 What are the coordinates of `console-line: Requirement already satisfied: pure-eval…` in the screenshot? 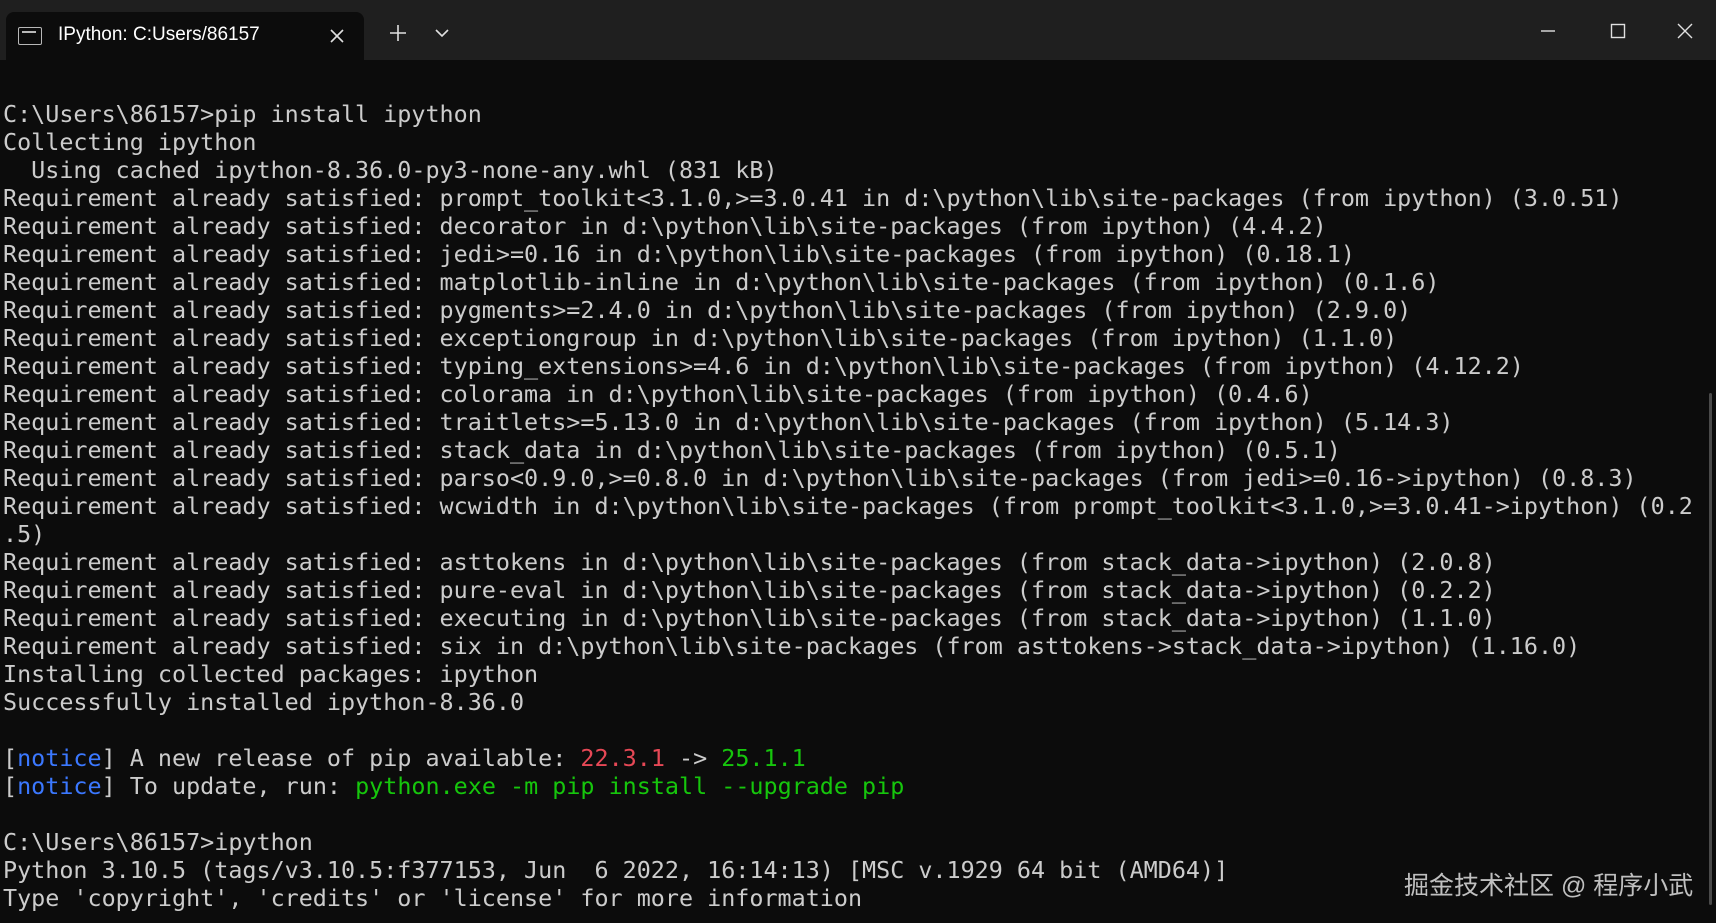 It's located at (749, 590).